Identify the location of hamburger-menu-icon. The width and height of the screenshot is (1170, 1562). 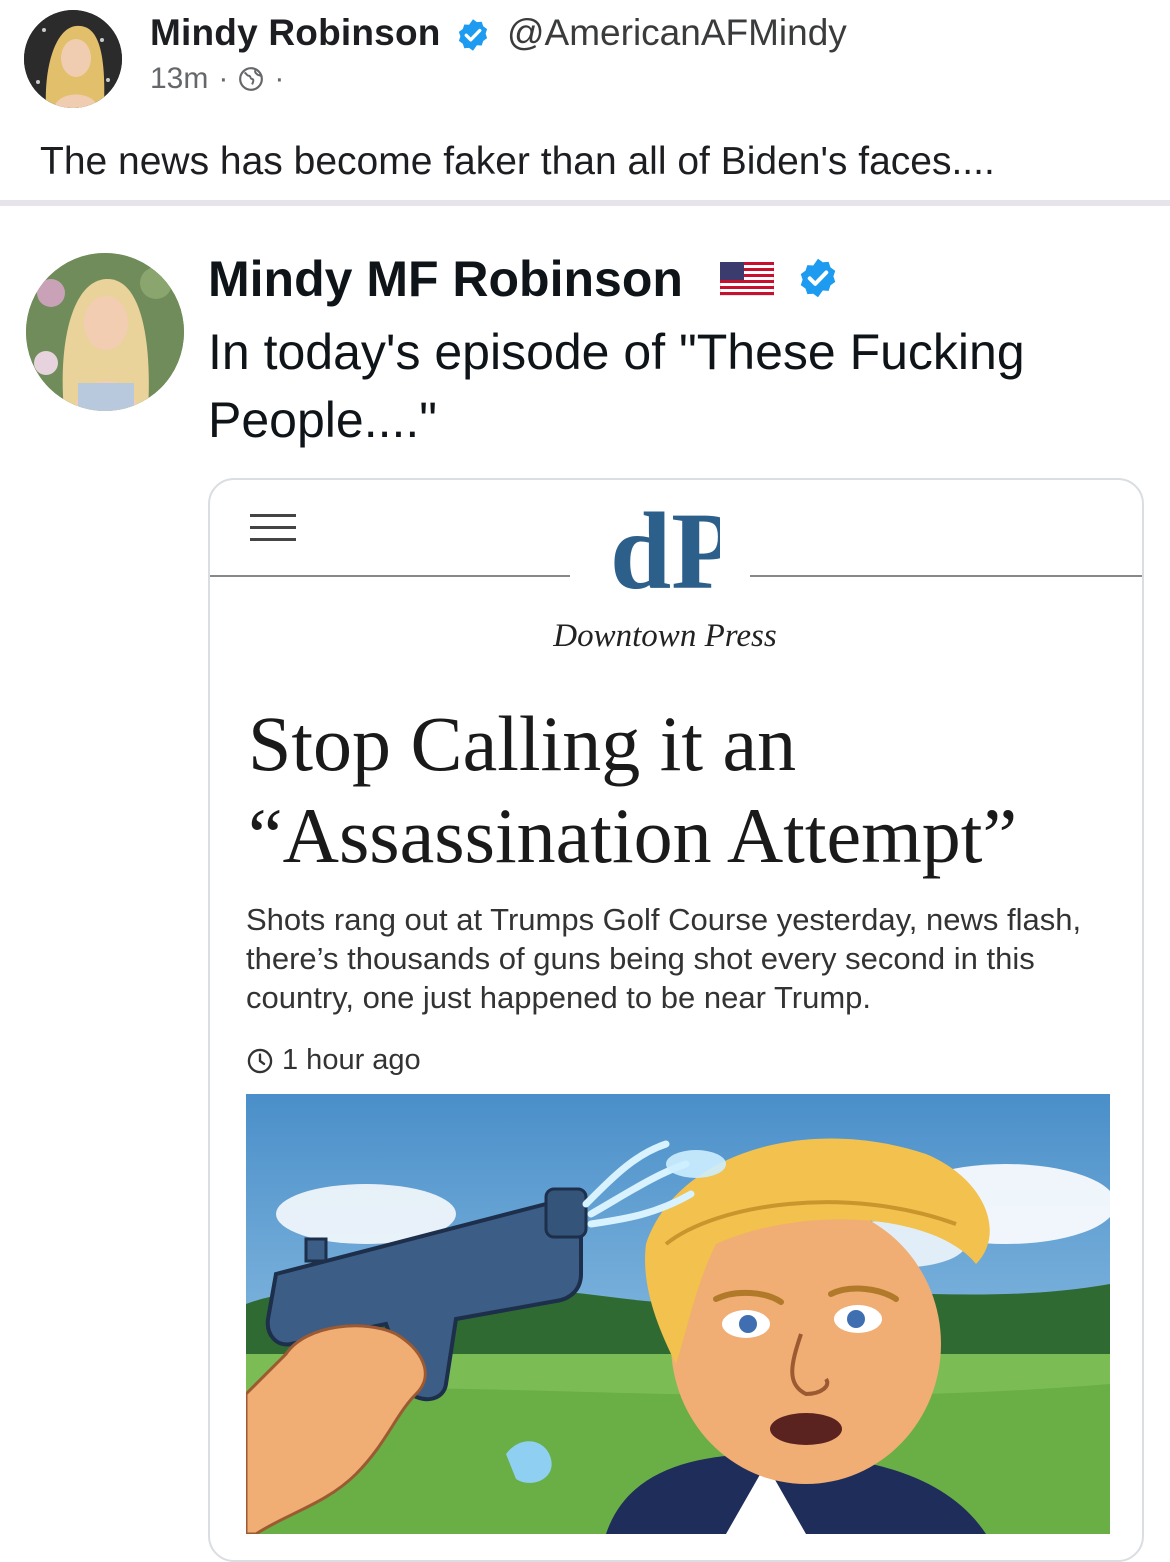
(273, 532).